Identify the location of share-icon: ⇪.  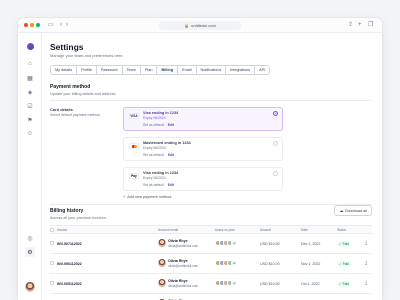
(350, 25).